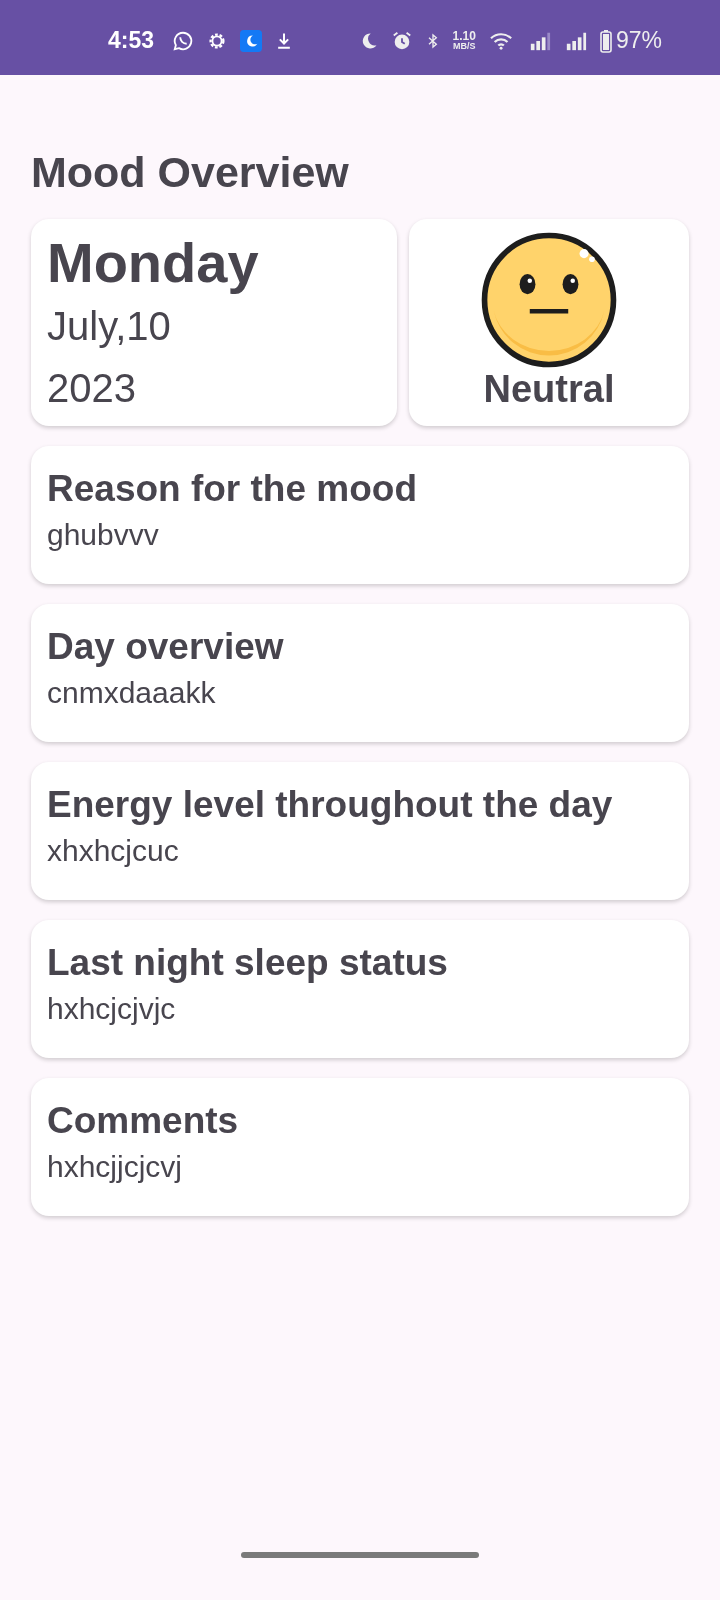 The image size is (720, 1600). Describe the element at coordinates (190, 172) in the screenshot. I see `page-title: Mood Overview` at that location.